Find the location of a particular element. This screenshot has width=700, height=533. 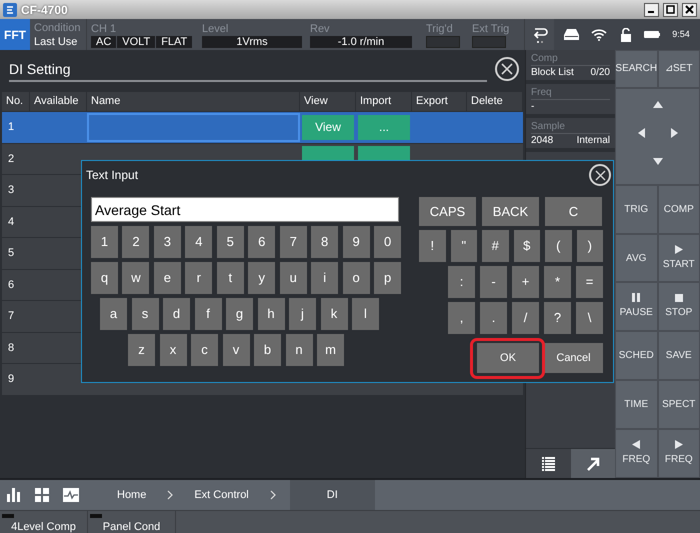

grid-icon is located at coordinates (42, 495).